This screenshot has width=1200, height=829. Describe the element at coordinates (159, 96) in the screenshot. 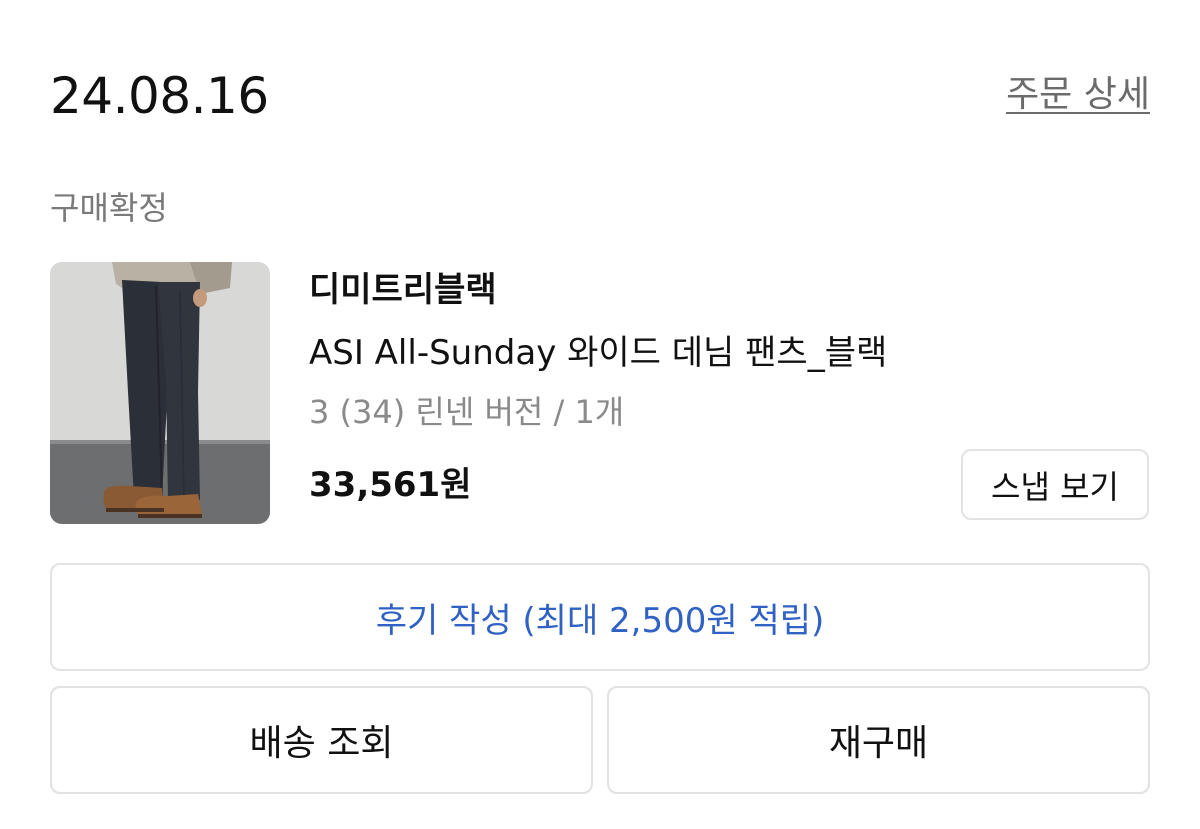

I see `order-date: 24.08.16` at that location.